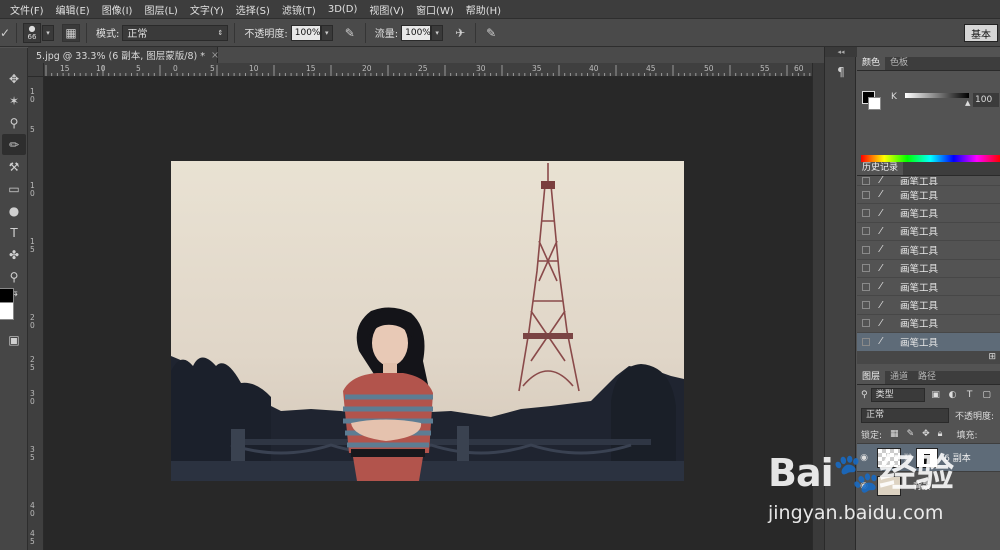 The width and height of the screenshot is (1000, 550). Describe the element at coordinates (367, 68) in the screenshot. I see `ruler-label: 20` at that location.